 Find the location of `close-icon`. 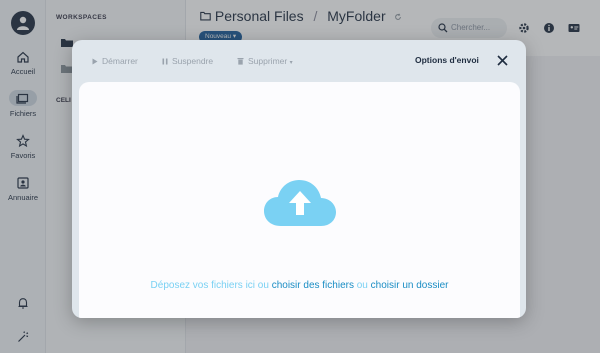

close-icon is located at coordinates (502, 60).